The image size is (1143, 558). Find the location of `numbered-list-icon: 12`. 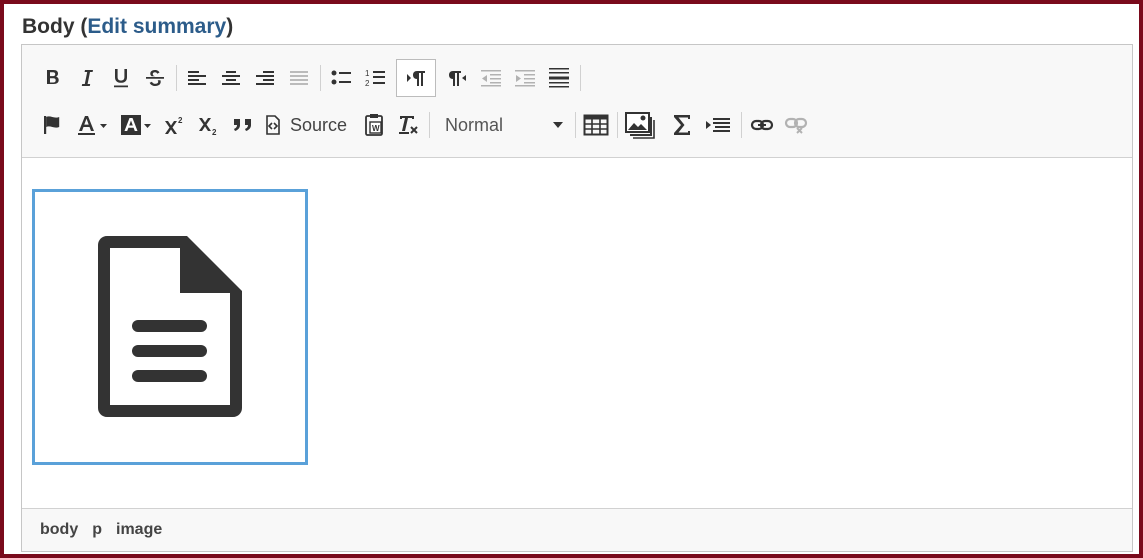

numbered-list-icon: 12 is located at coordinates (375, 78).